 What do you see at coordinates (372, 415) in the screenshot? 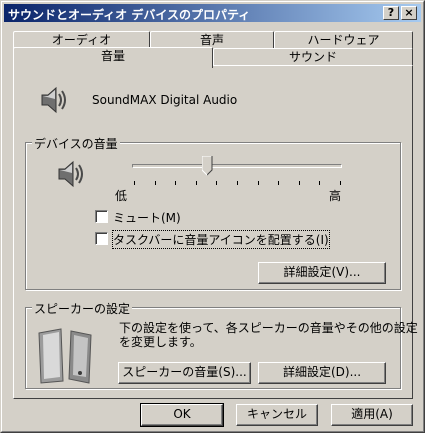
I see `apply-button: 適用(A)` at bounding box center [372, 415].